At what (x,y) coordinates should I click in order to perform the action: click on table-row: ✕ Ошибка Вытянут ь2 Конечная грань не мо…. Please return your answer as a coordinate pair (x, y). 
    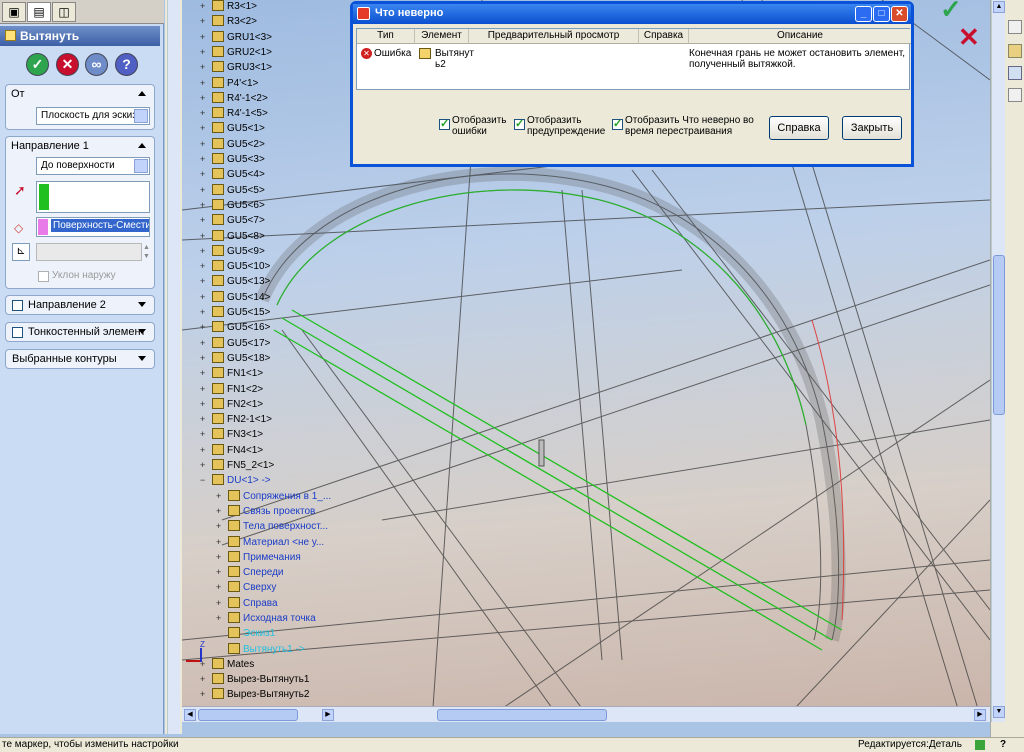
    Looking at the image, I should click on (634, 60).